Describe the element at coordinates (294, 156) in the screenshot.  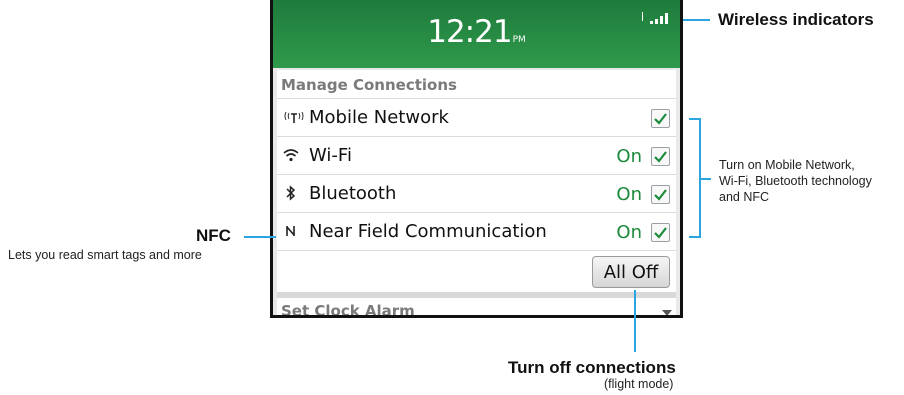
I see `wifi-icon` at that location.